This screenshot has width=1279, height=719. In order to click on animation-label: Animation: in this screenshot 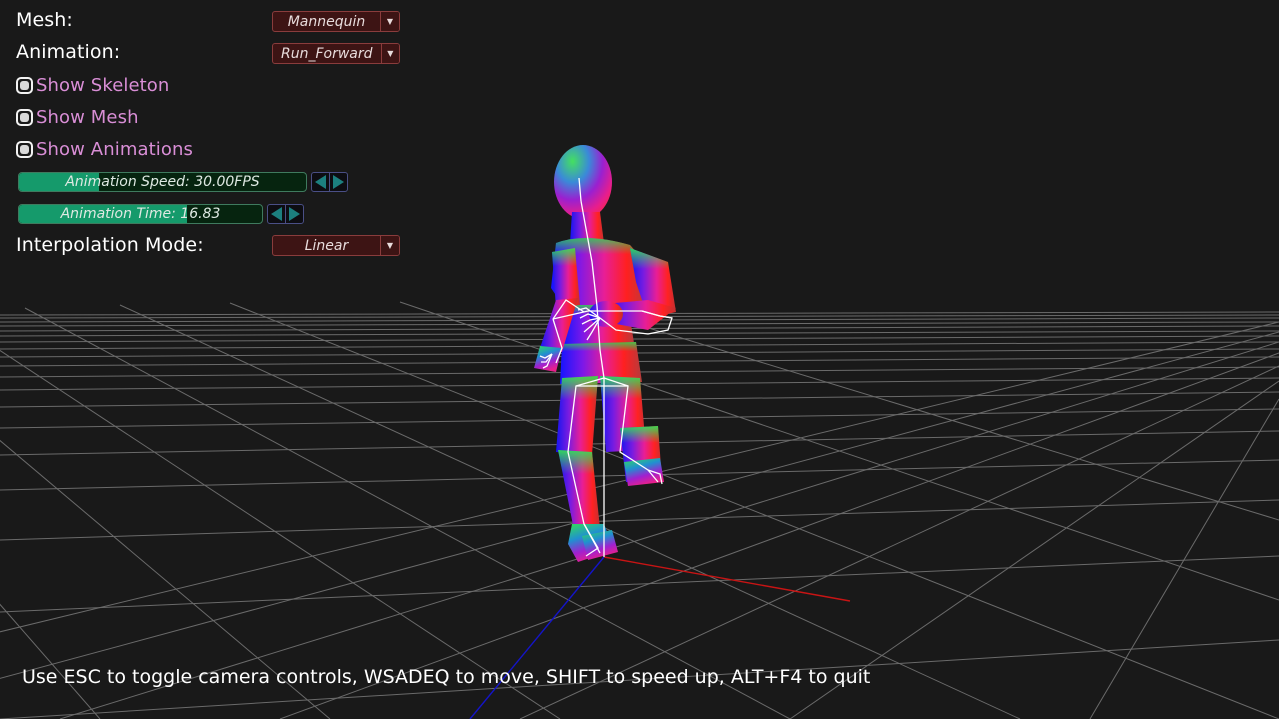, I will do `click(68, 52)`.